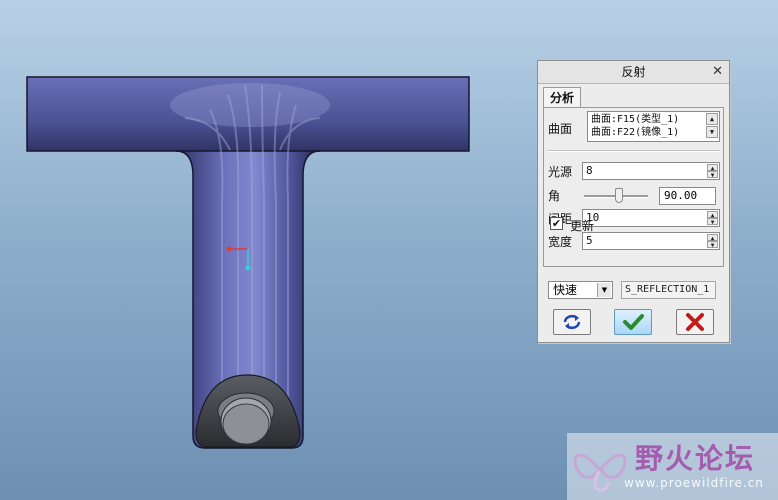 The height and width of the screenshot is (500, 778). Describe the element at coordinates (560, 242) in the screenshot. I see `width-label: 宽度` at that location.